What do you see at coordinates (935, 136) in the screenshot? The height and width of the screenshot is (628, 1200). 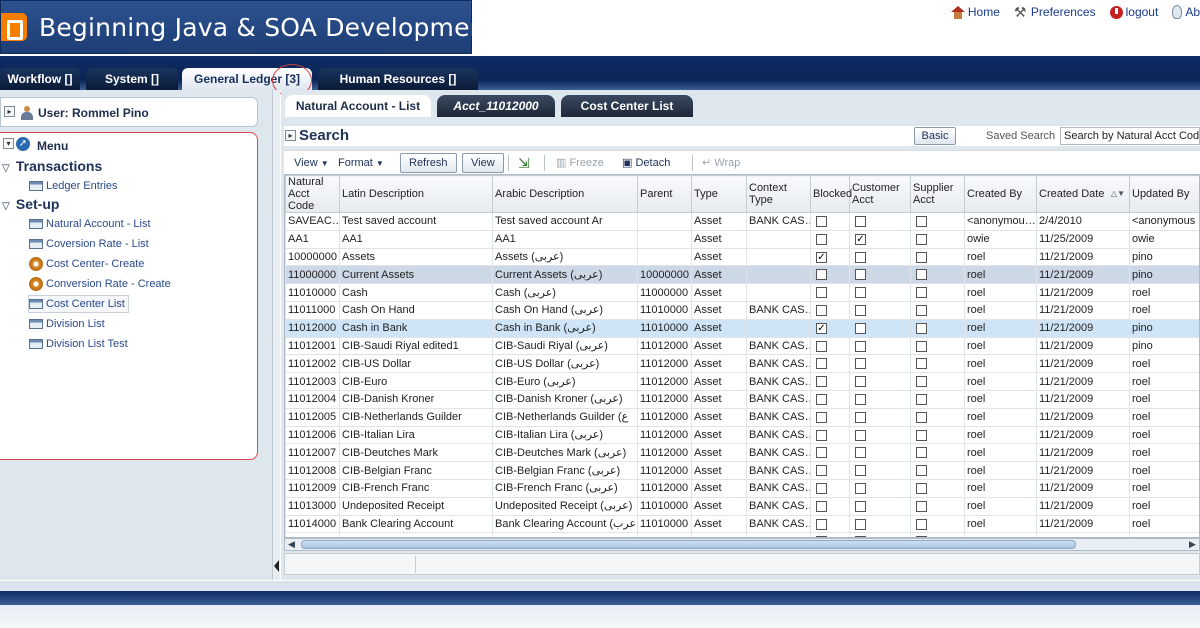 I see `basic-button: Basic` at bounding box center [935, 136].